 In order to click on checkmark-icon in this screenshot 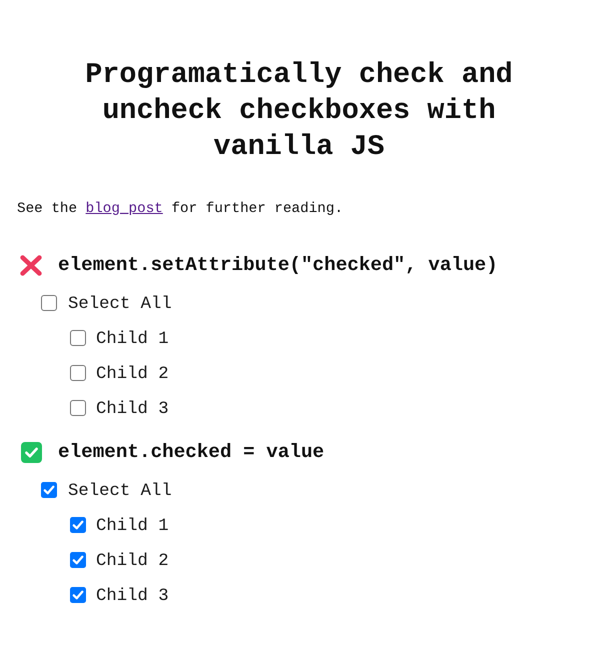, I will do `click(31, 452)`.